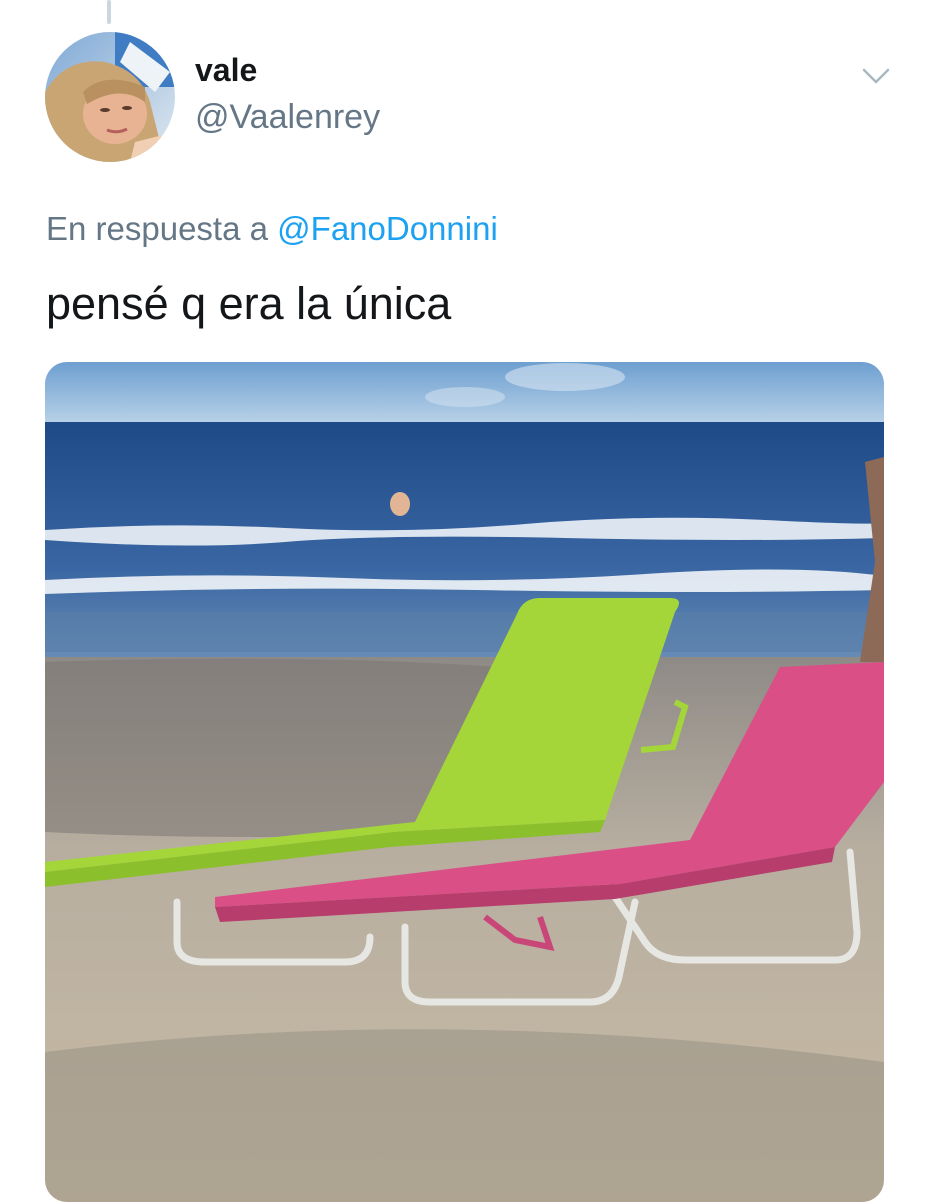 This screenshot has height=1202, width=929. Describe the element at coordinates (876, 76) in the screenshot. I see `chevron-down-icon` at that location.